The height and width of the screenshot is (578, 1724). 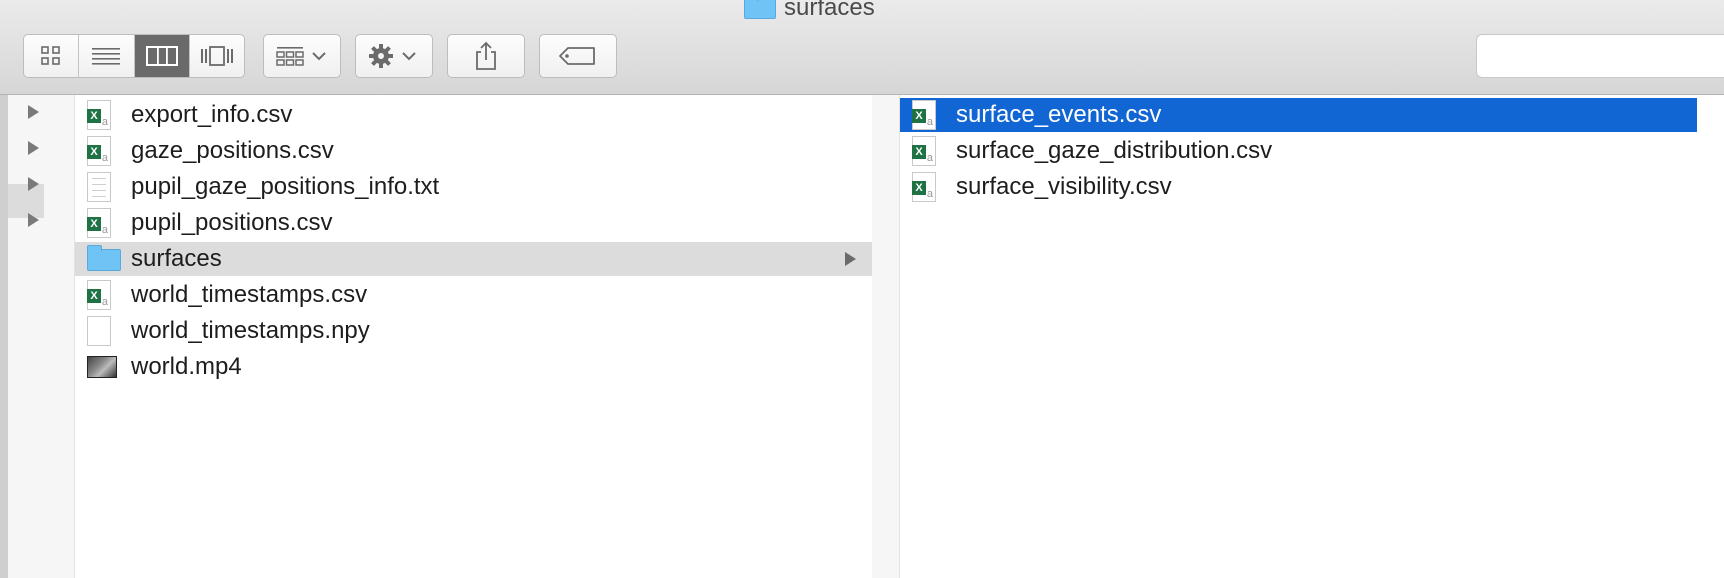 I want to click on file-name: export_info.csv, so click(x=212, y=114).